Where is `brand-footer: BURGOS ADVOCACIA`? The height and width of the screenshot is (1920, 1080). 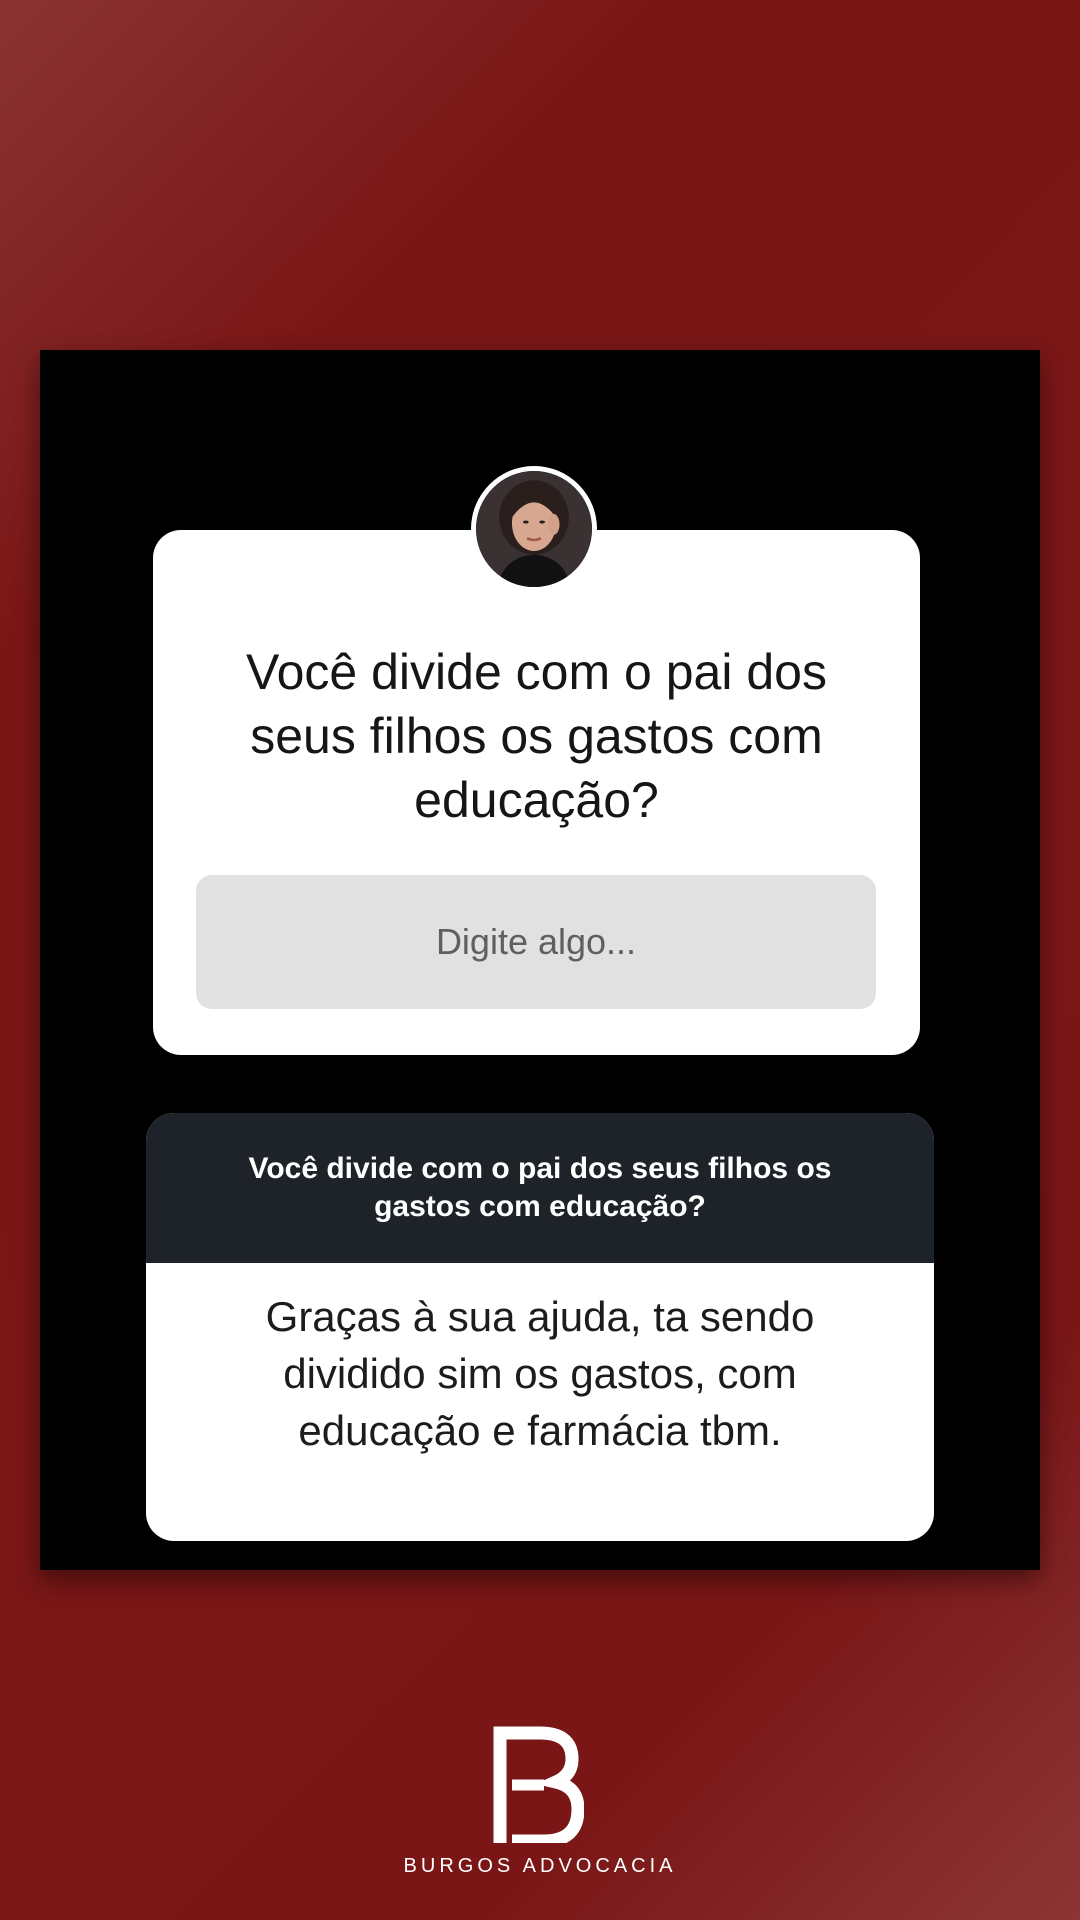 brand-footer: BURGOS ADVOCACIA is located at coordinates (540, 1805).